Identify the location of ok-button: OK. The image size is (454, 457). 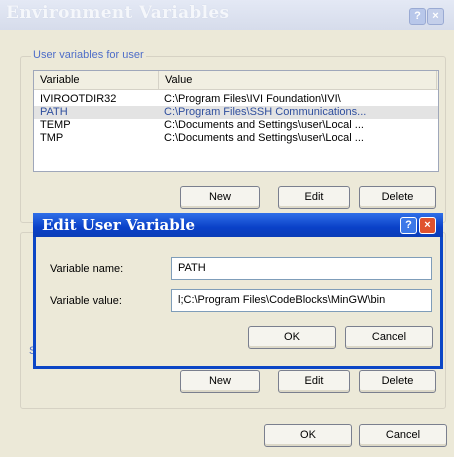
(308, 435).